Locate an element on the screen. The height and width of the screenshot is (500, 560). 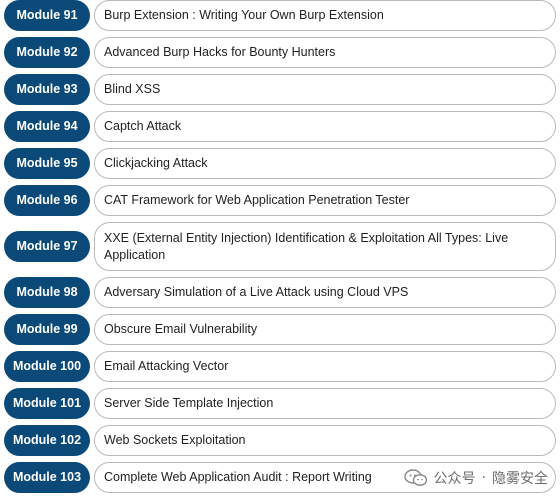
module-row: Module 93 Blind XSS is located at coordinates (280, 89).